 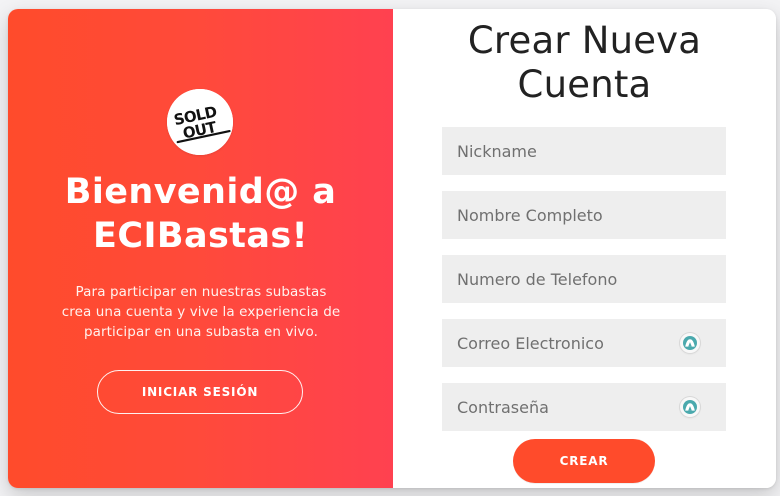 What do you see at coordinates (200, 392) in the screenshot?
I see `login-button: INICIAR SESIÓN` at bounding box center [200, 392].